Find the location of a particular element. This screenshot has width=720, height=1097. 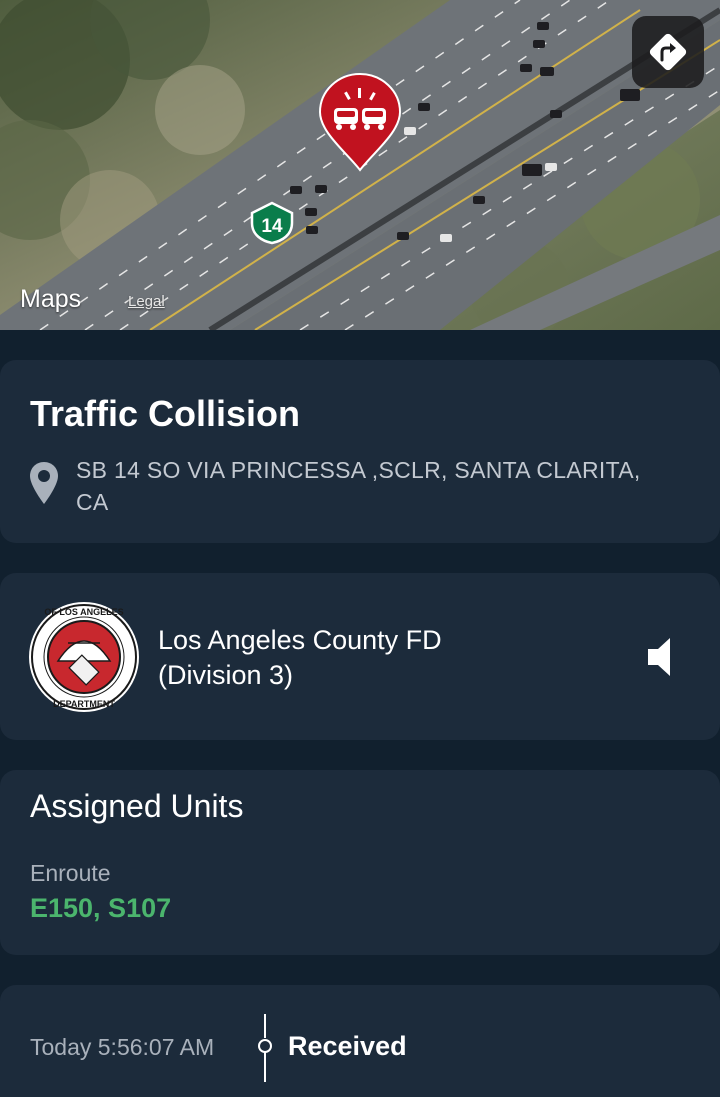

agency-name-line2: (Division 3) is located at coordinates (226, 675).